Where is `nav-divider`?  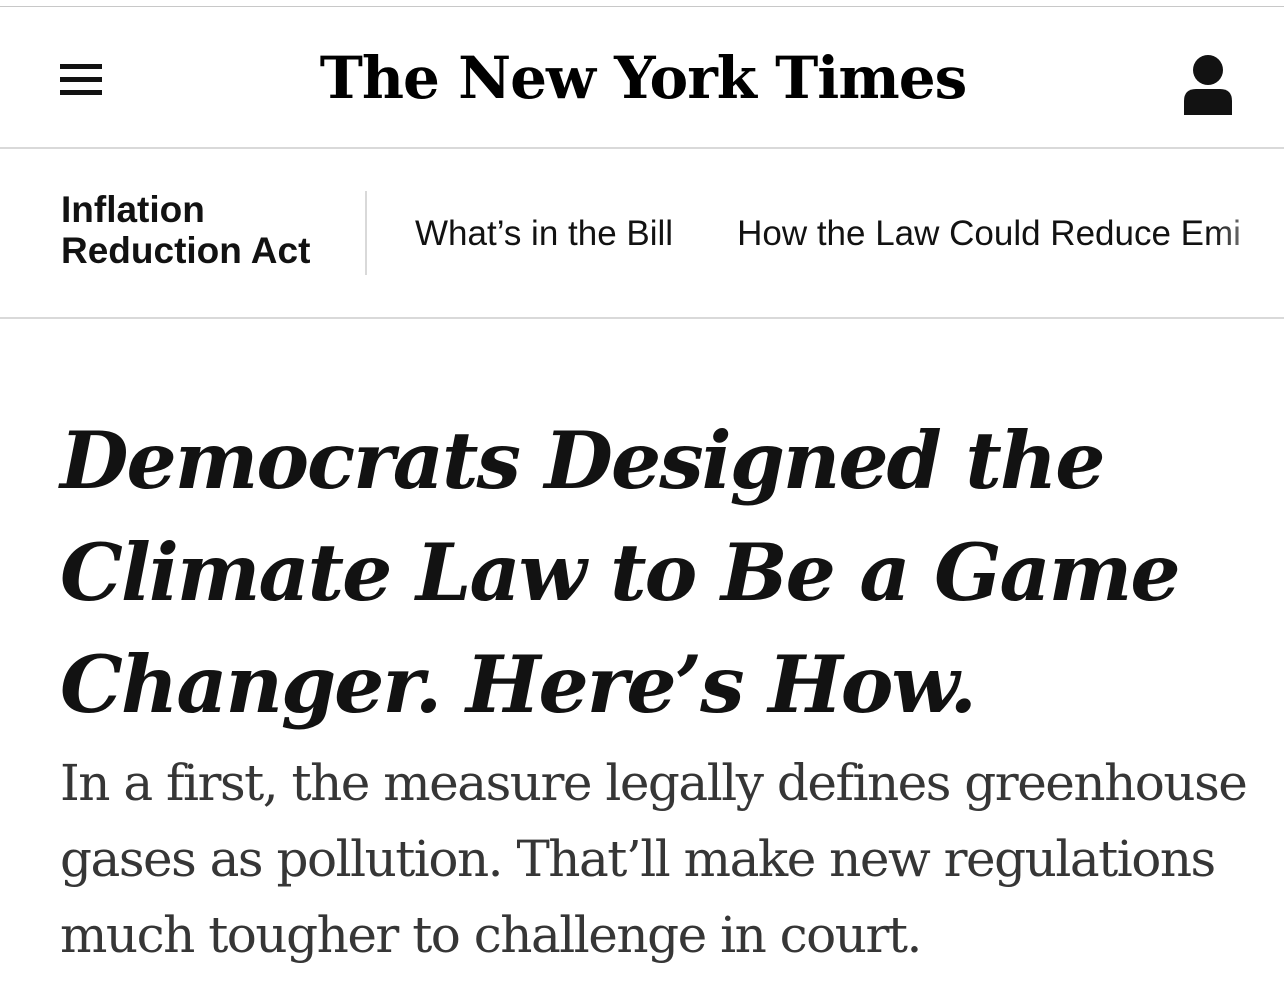 nav-divider is located at coordinates (366, 233).